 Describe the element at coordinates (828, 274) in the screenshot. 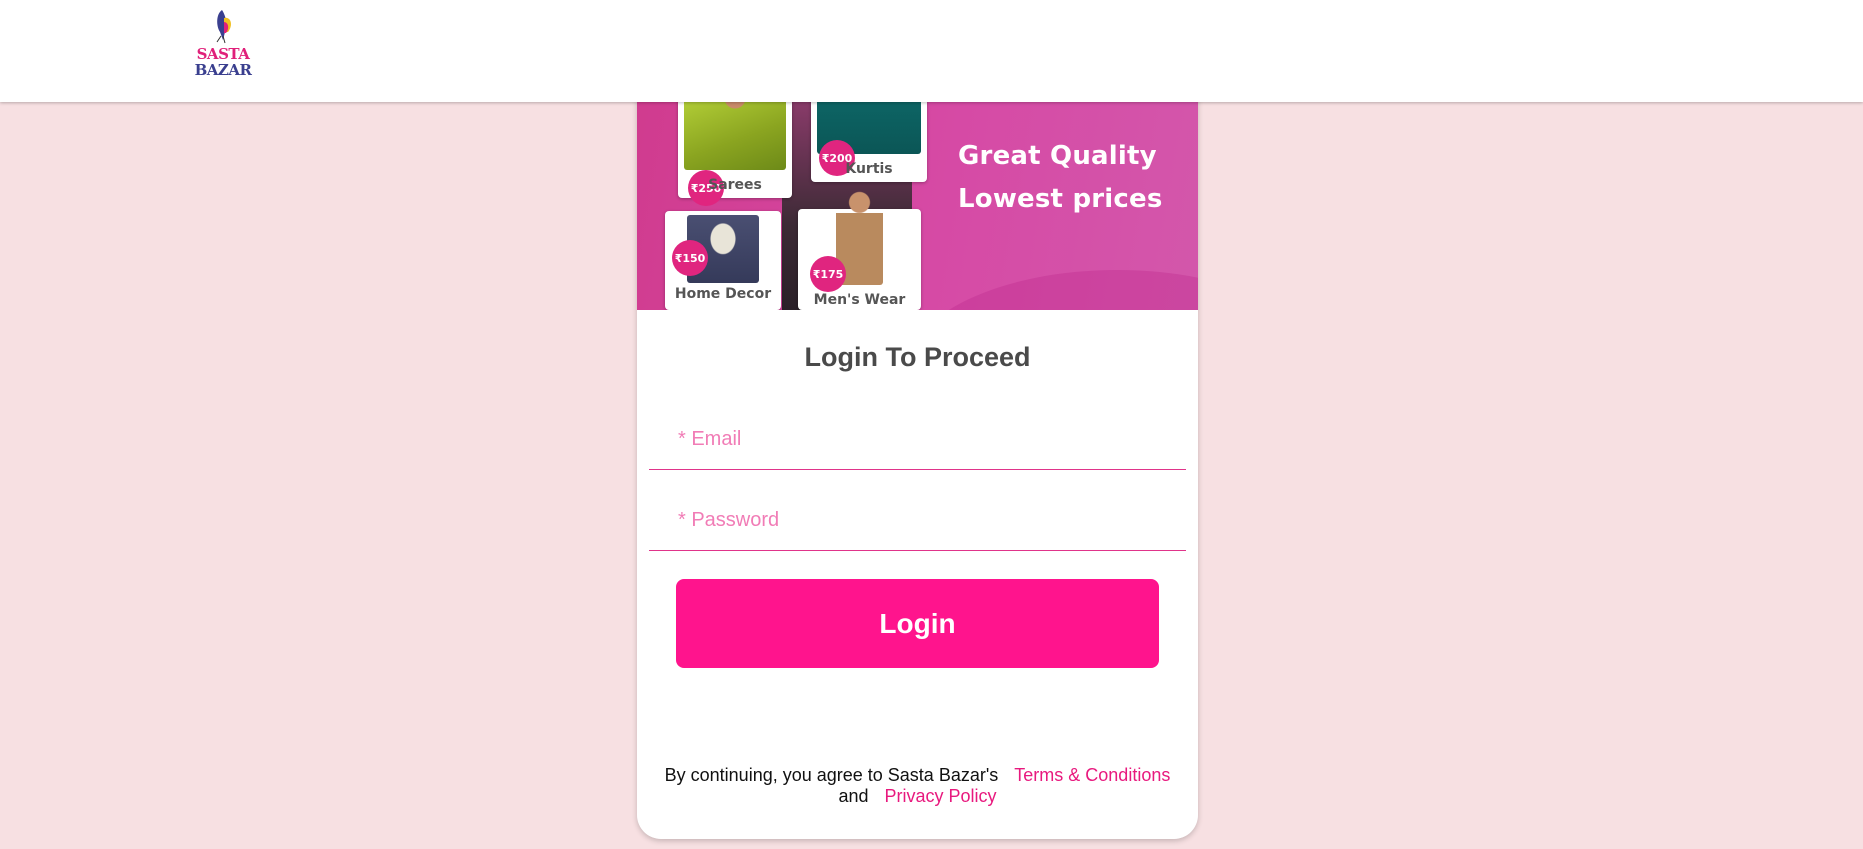

I see `price-badge-mens-wear: ₹175` at that location.